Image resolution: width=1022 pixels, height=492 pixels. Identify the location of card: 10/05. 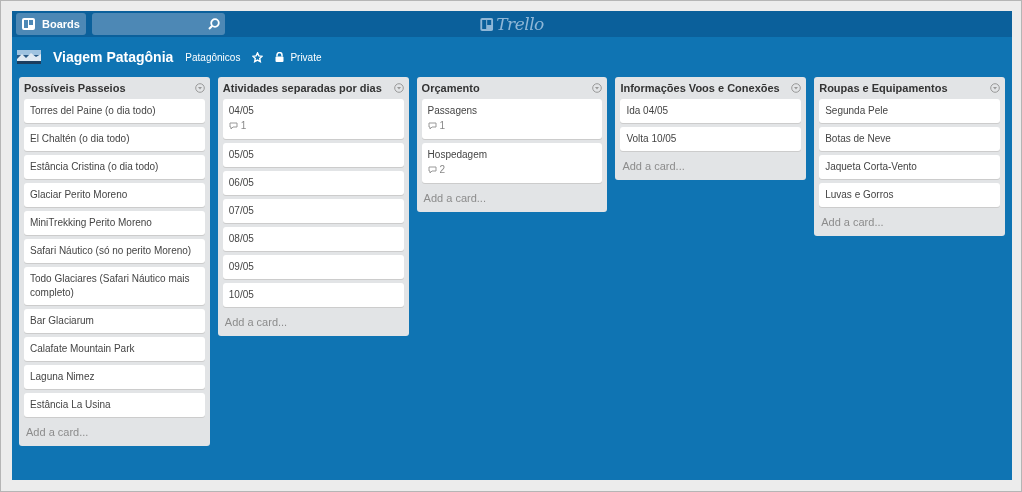
(313, 295).